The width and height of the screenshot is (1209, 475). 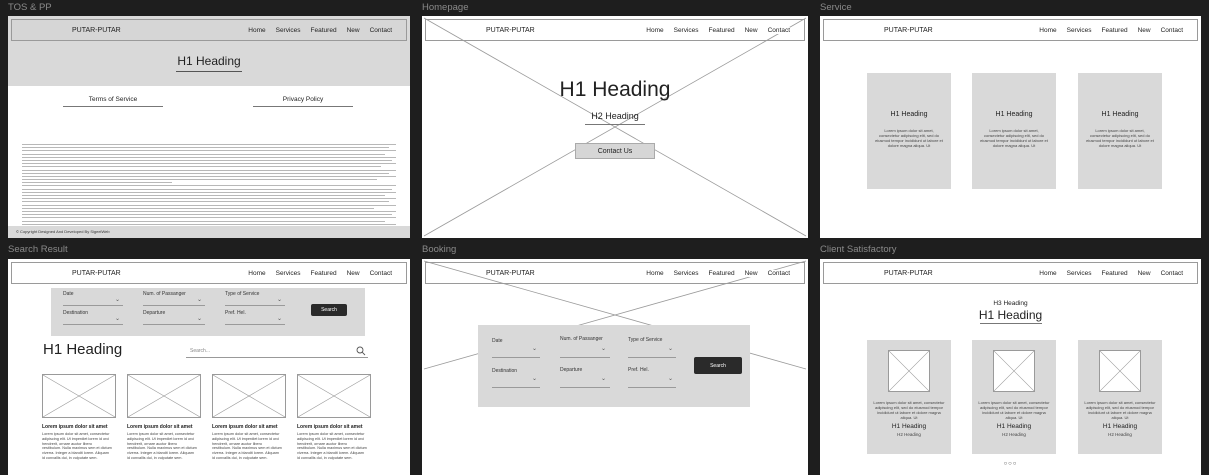 What do you see at coordinates (381, 30) in the screenshot?
I see `tos-nav-contact: Contact` at bounding box center [381, 30].